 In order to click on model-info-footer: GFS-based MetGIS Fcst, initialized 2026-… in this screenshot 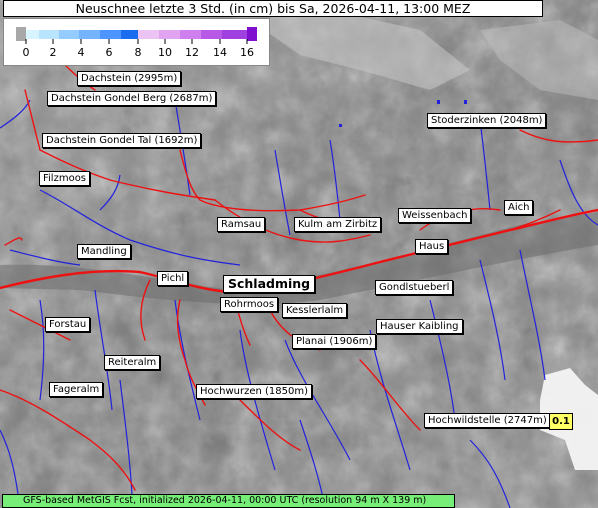, I will do `click(228, 501)`.